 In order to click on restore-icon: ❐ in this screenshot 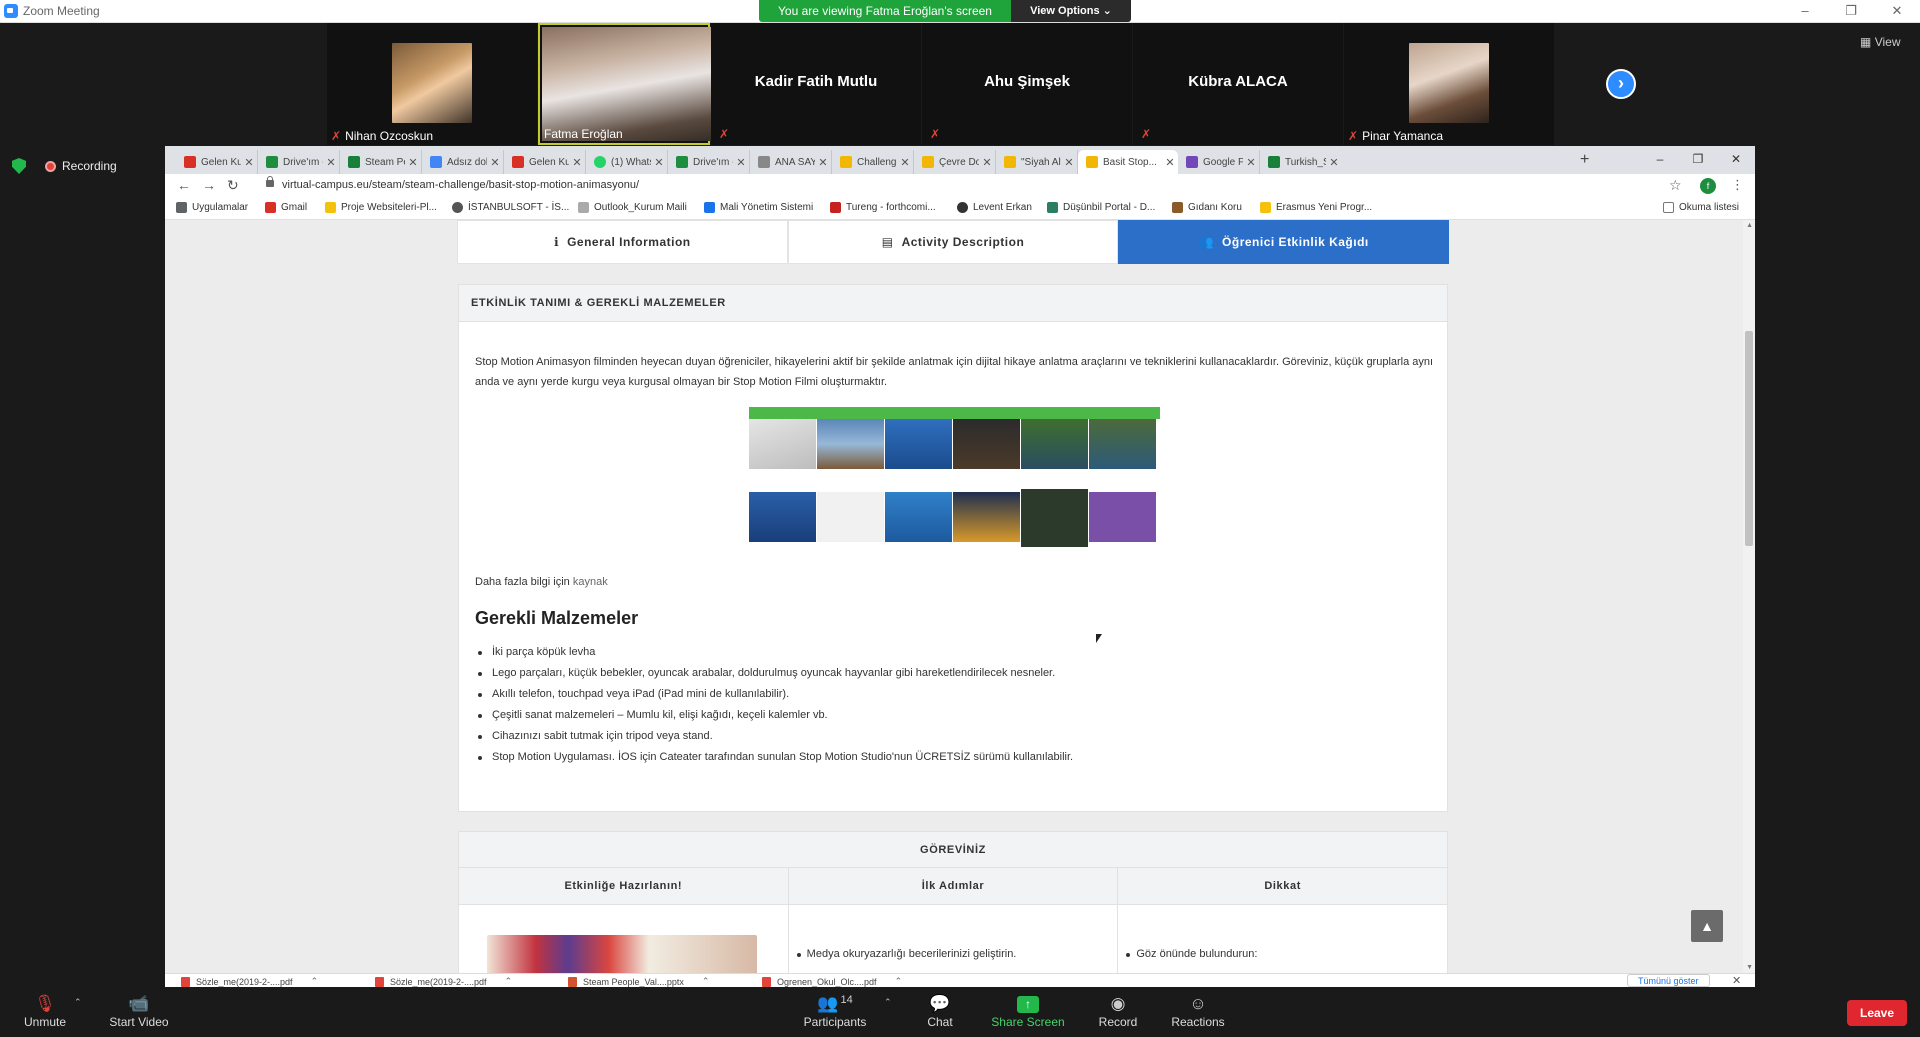, I will do `click(1698, 160)`.